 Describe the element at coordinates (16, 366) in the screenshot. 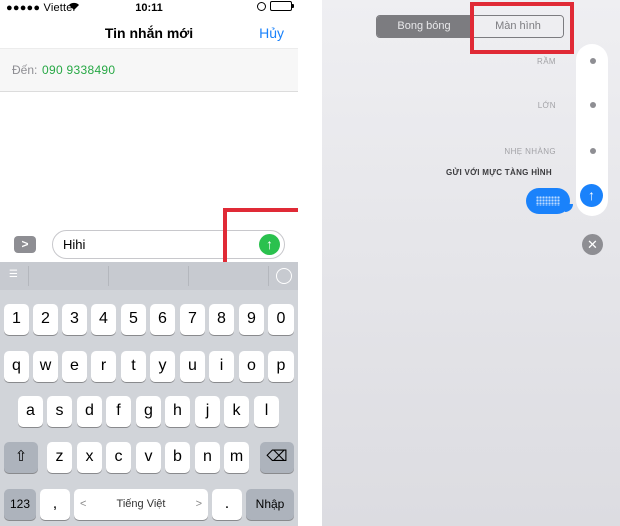

I see `key-q: q` at that location.